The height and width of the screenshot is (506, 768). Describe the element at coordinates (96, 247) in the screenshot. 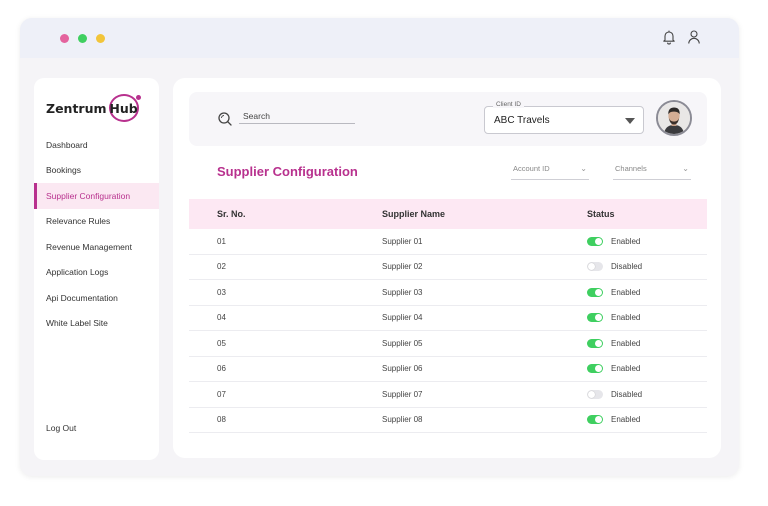

I see `sidebar-item-revenue-management: Revenue Management` at that location.